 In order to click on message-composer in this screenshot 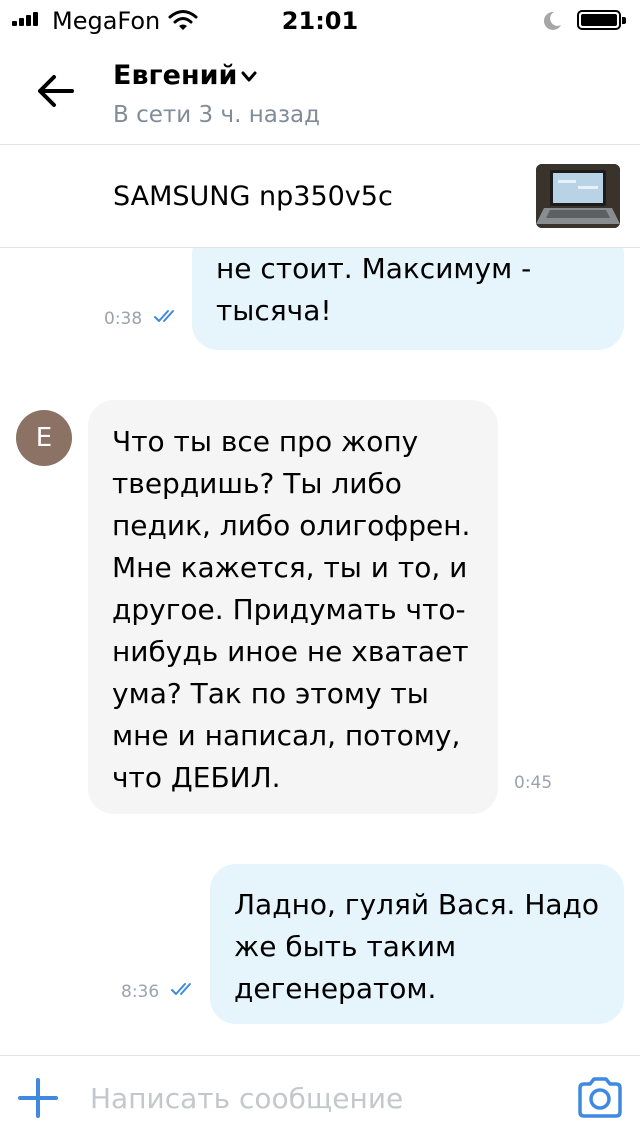, I will do `click(320, 1096)`.